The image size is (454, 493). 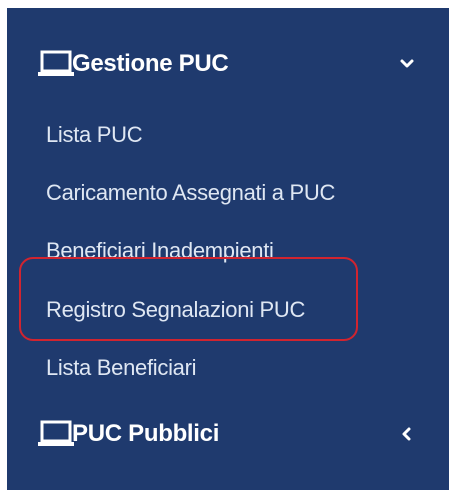 What do you see at coordinates (407, 434) in the screenshot?
I see `chevron-left-icon` at bounding box center [407, 434].